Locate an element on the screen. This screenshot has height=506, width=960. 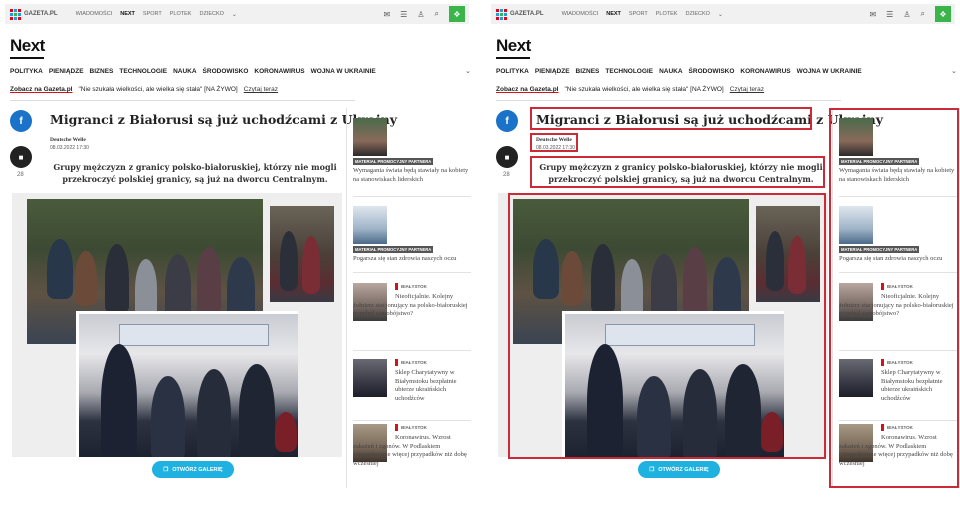
open-gallery-label: OTWÓRZ GALERIĘ is located at coordinates (197, 469).